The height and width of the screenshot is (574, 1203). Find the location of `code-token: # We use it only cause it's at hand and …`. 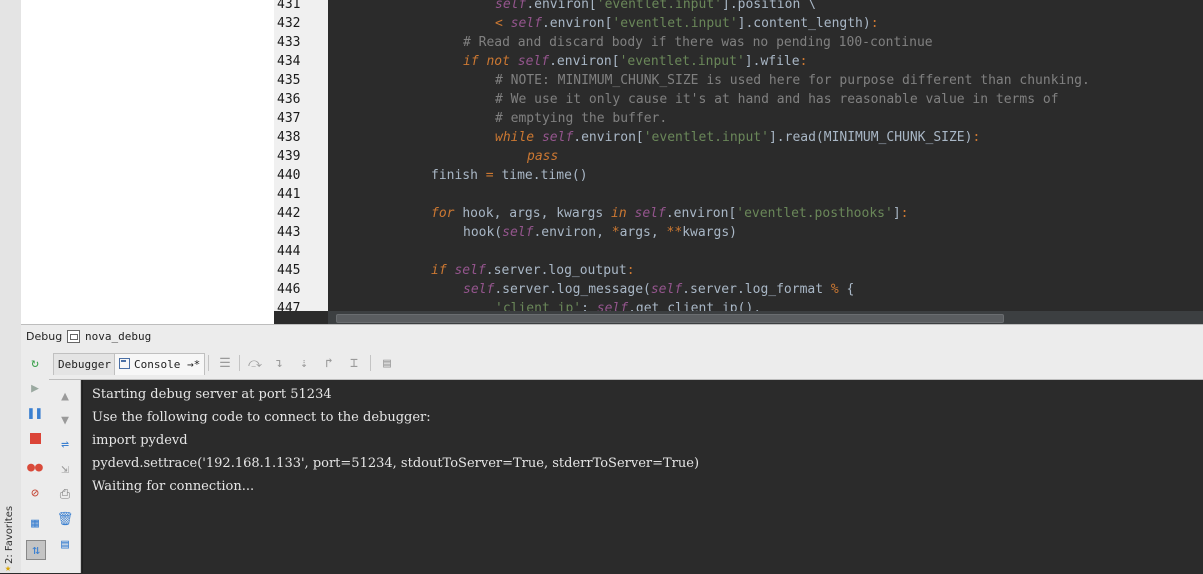

code-token: # We use it only cause it's at hand and … is located at coordinates (777, 99).